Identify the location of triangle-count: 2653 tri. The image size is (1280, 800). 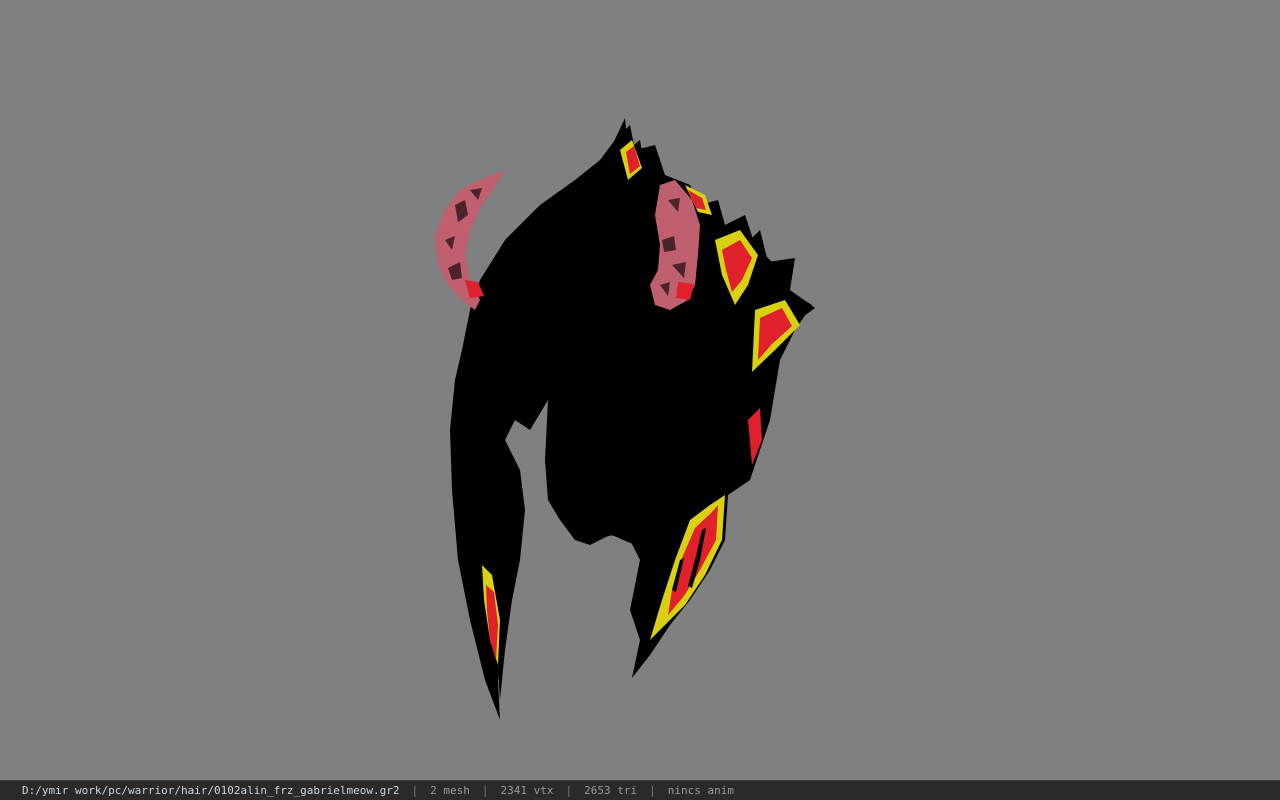
(611, 790).